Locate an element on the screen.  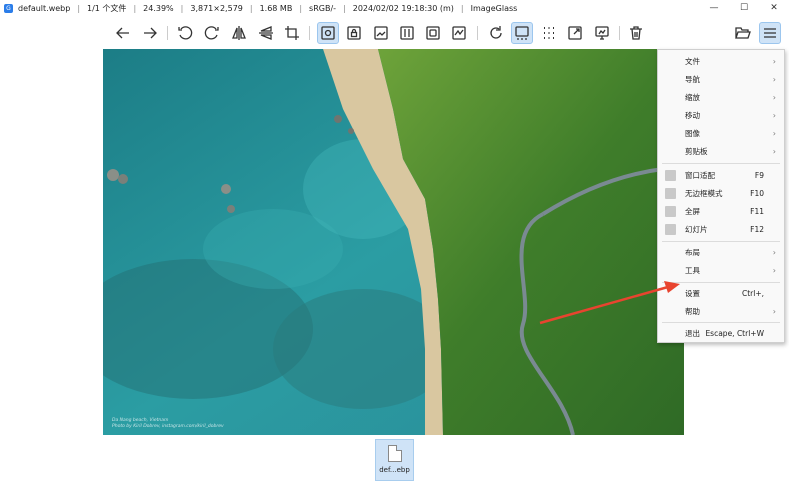
crop-button is located at coordinates (292, 33).